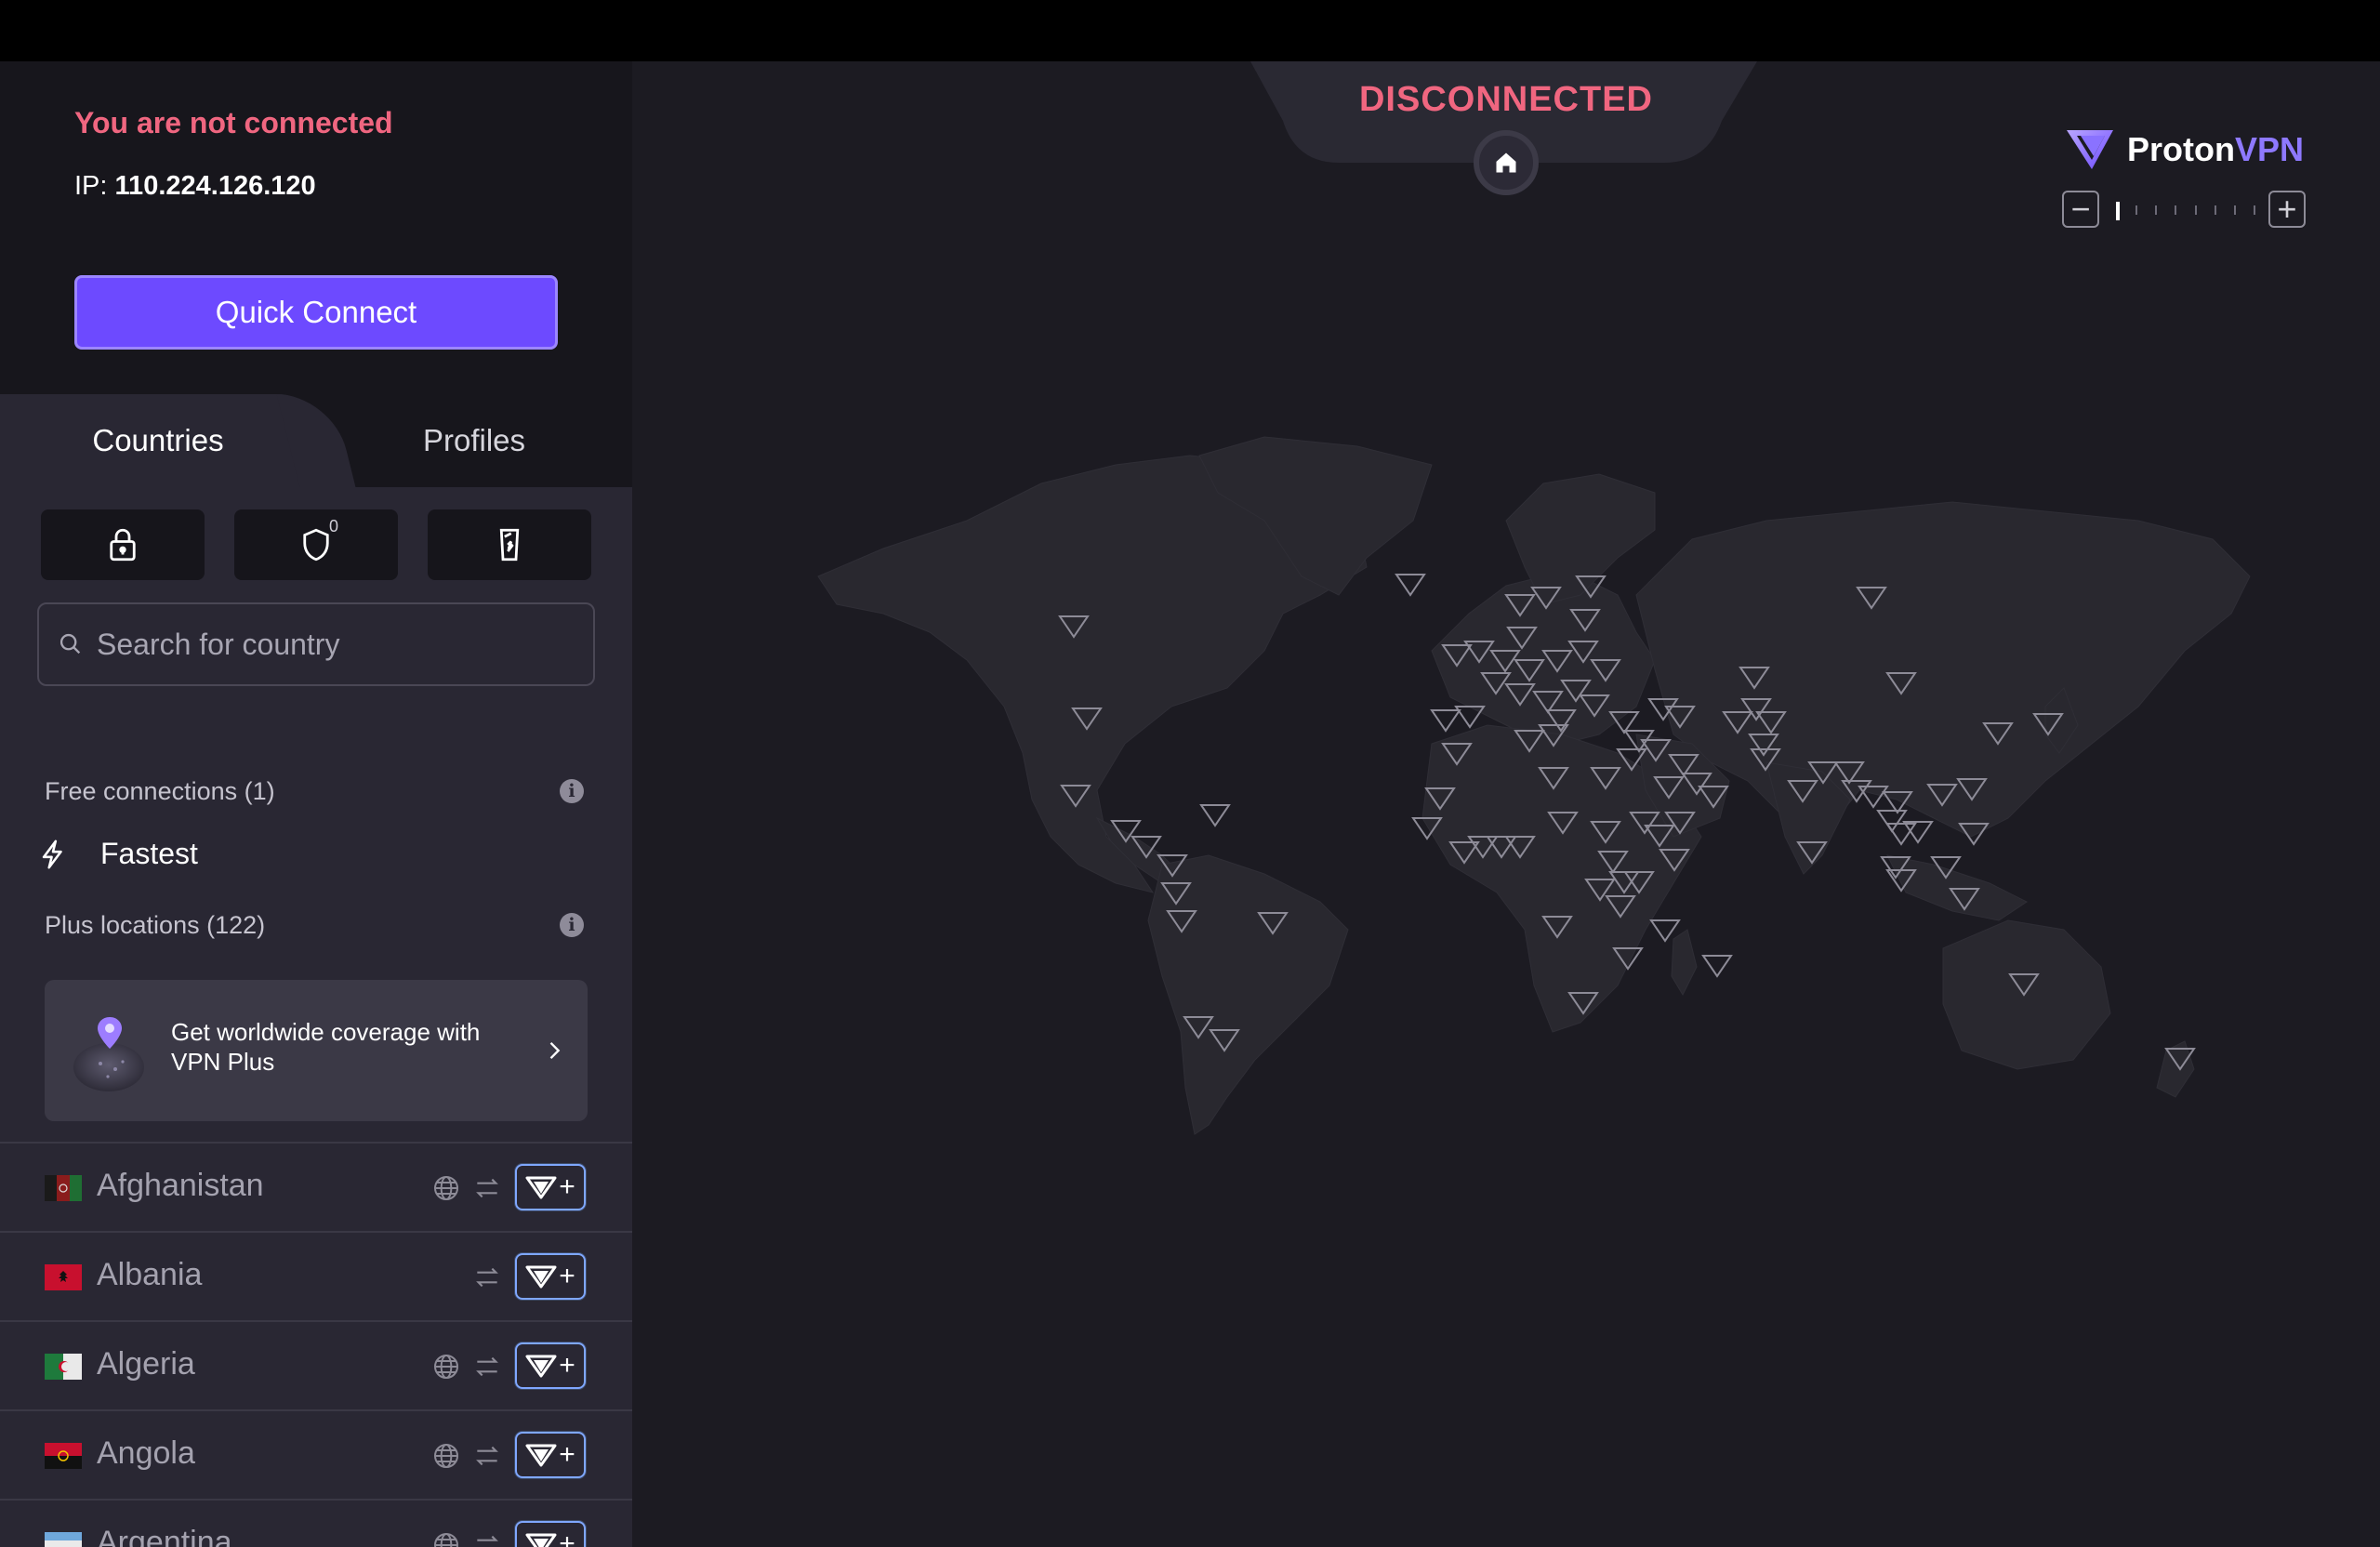  Describe the element at coordinates (316, 312) in the screenshot. I see `quick-connect-button: Quick Connect` at that location.